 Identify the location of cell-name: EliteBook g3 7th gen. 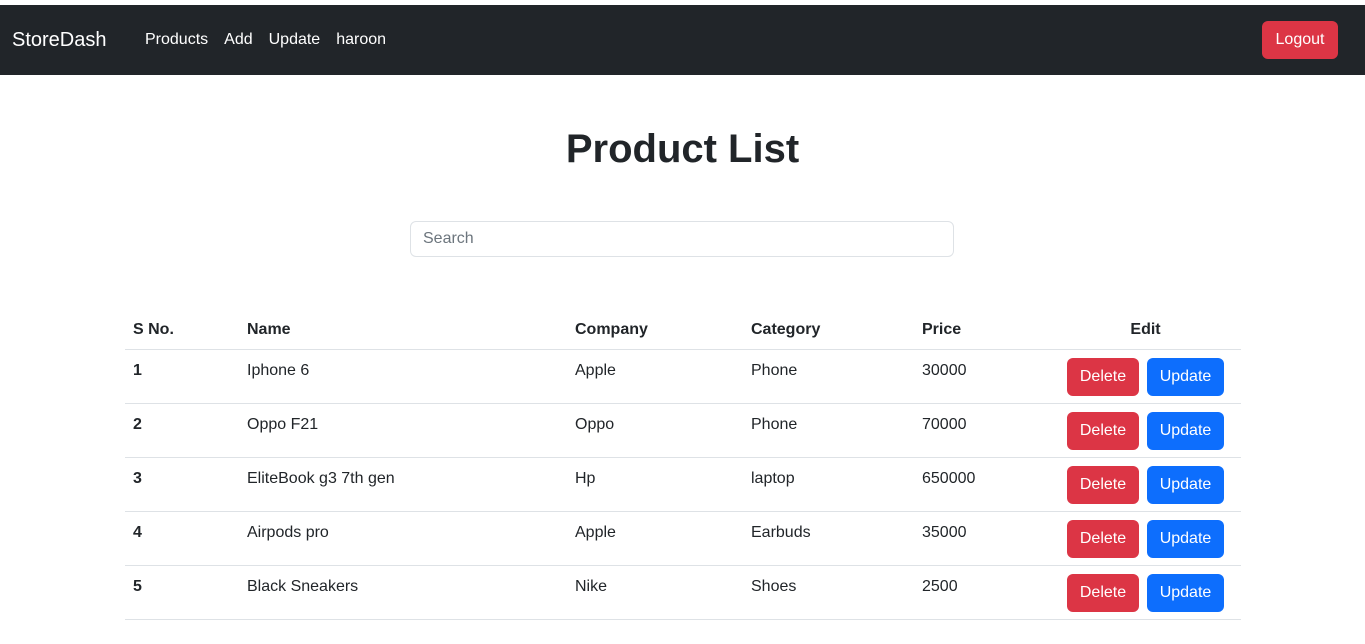
(403, 484).